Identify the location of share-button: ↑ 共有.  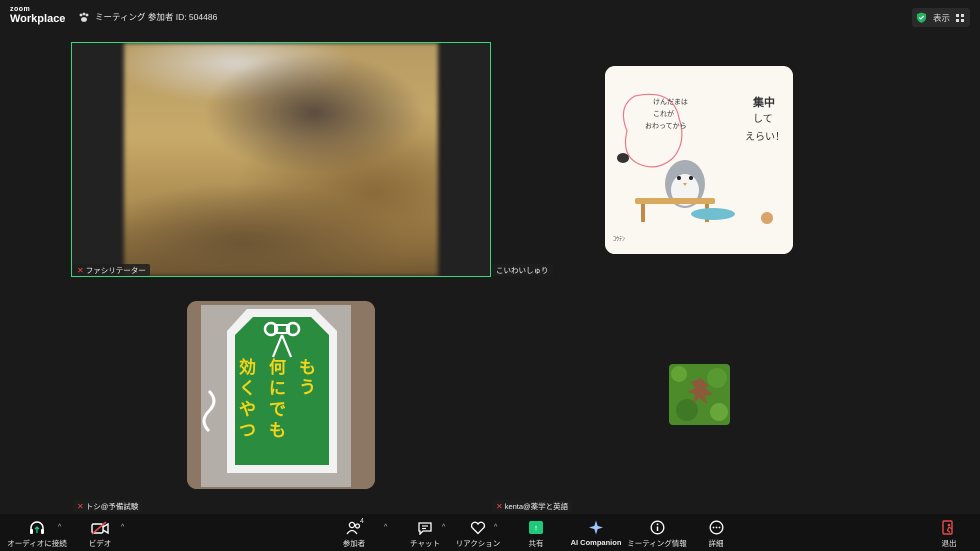
(536, 532).